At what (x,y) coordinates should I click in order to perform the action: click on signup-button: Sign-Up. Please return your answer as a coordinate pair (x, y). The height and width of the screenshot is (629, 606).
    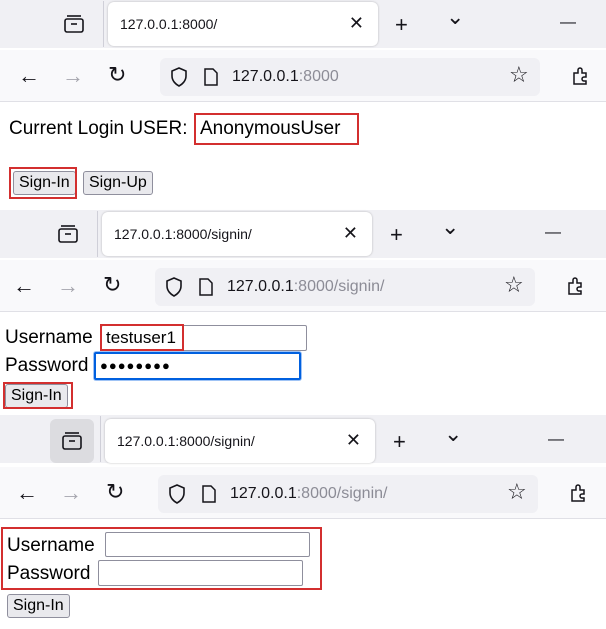
    Looking at the image, I should click on (118, 183).